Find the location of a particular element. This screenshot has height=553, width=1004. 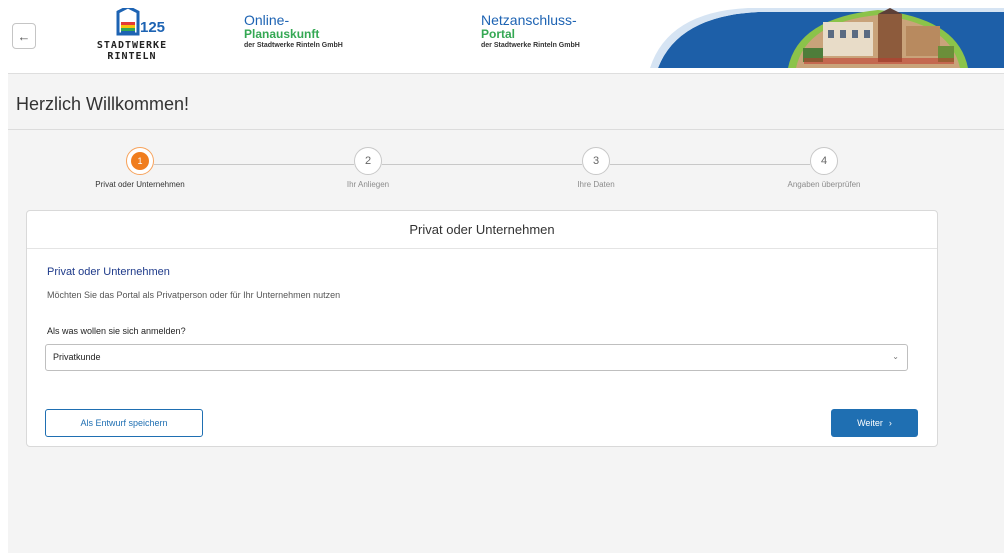

step-1: 1 Privat oder Unternehmen is located at coordinates (140, 168).